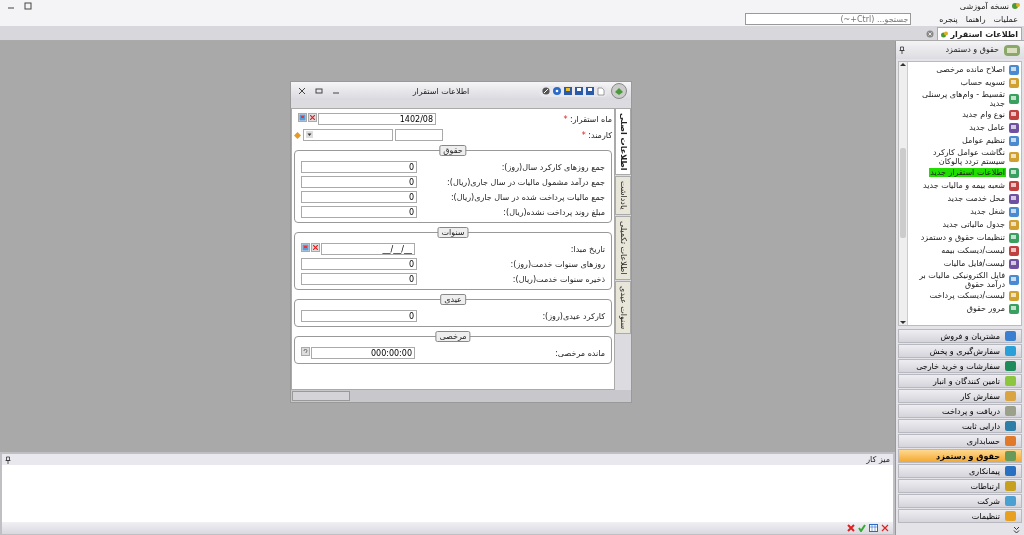 This screenshot has height=535, width=1024. I want to click on sidebar-item: عامل جدید, so click(987, 128).